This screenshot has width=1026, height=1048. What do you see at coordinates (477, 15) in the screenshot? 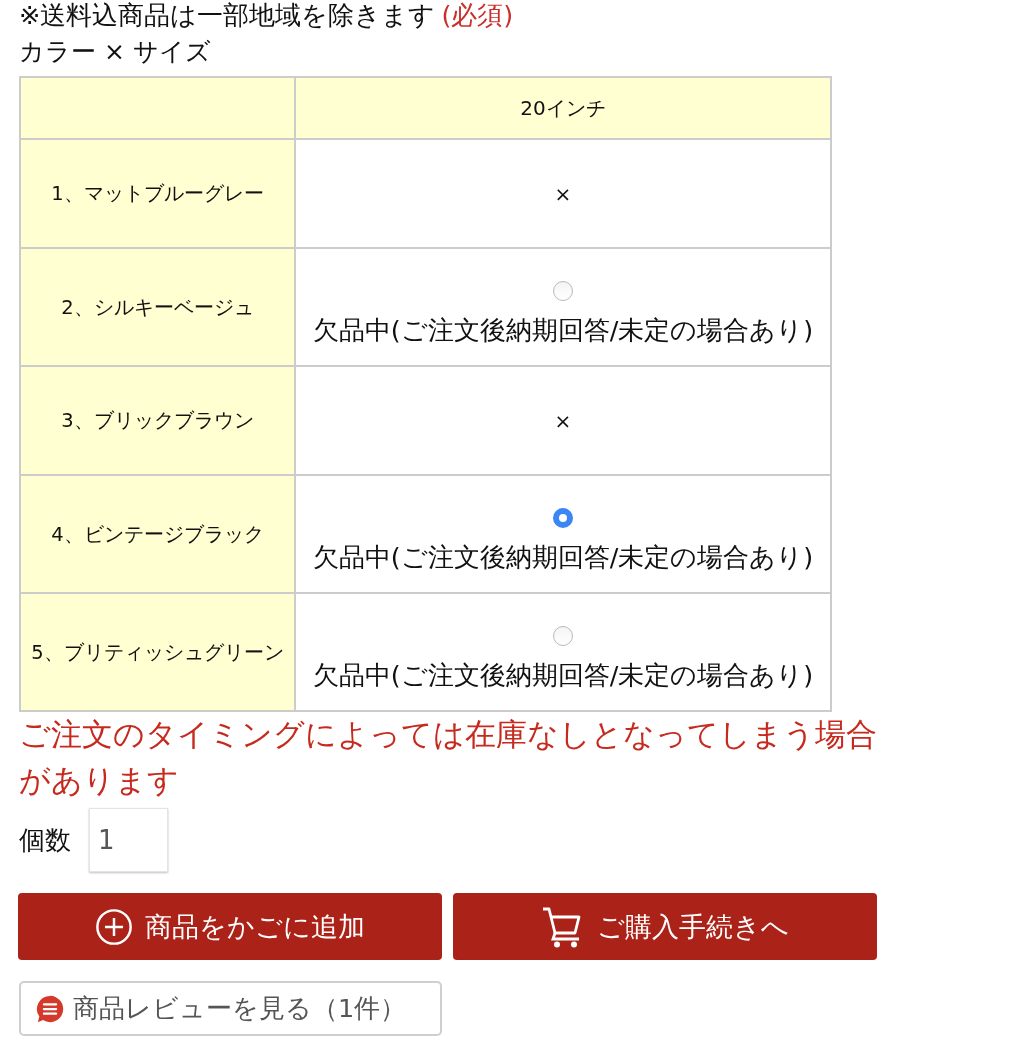
I see `required-mark: (必須)` at bounding box center [477, 15].